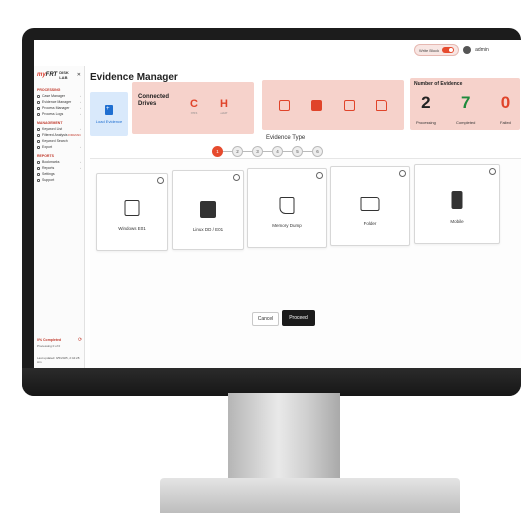 The width and height of the screenshot is (521, 513). Describe the element at coordinates (38, 168) in the screenshot. I see `report-icon` at that location.